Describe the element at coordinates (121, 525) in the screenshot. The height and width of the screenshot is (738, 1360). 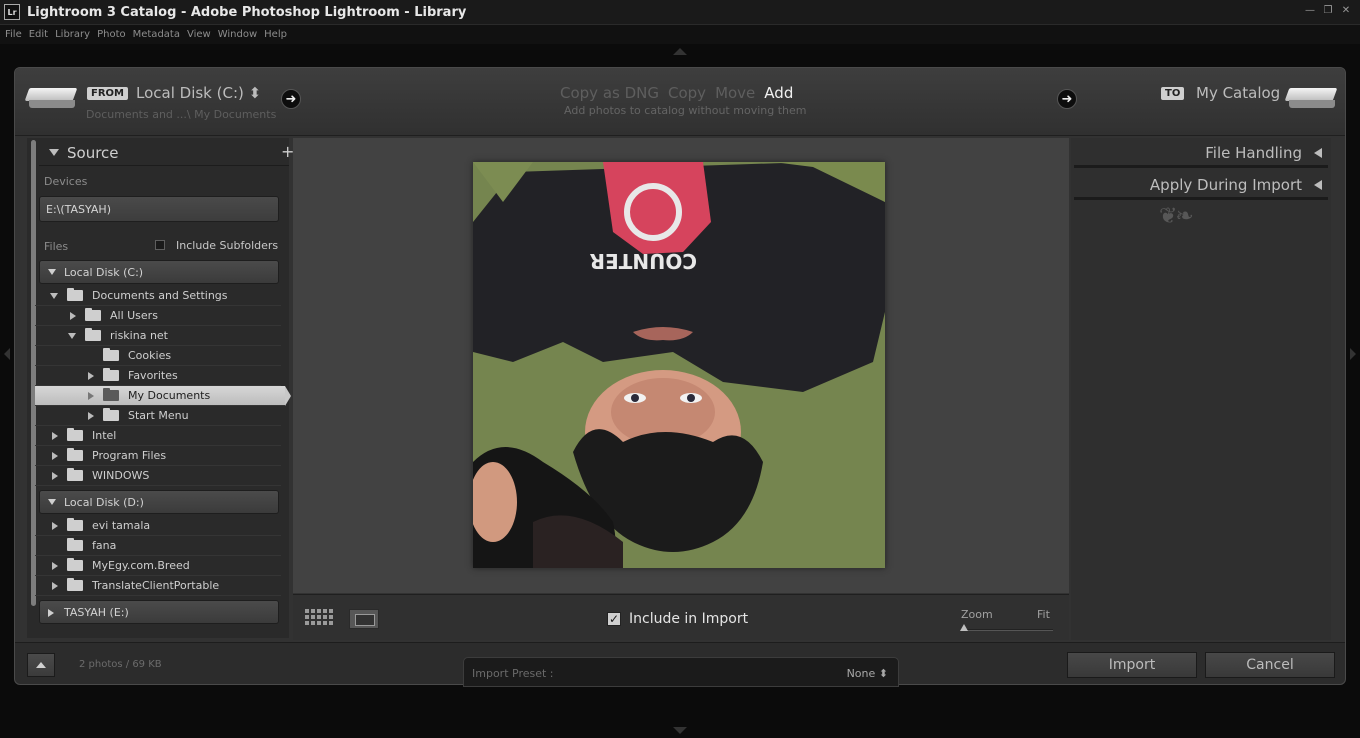
I see `folder-label: evi tamala` at that location.